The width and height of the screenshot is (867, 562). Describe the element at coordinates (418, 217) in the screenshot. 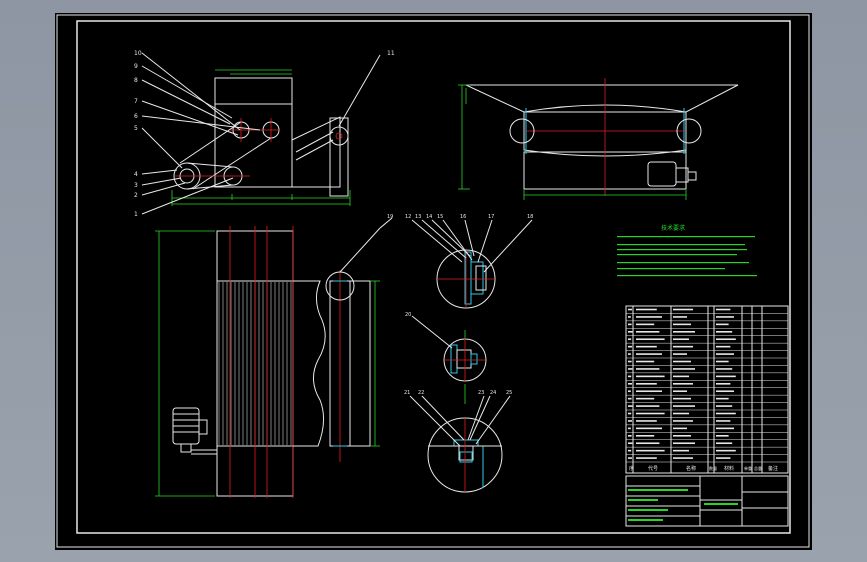

I see `svg-text: 13` at that location.